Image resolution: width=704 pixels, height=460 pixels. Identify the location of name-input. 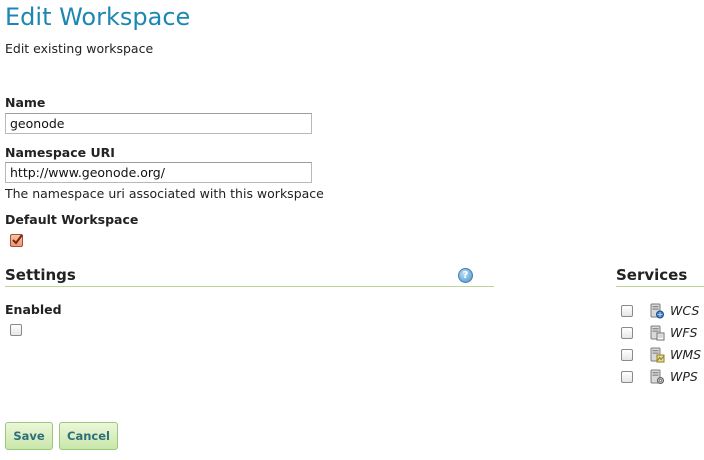
(158, 123).